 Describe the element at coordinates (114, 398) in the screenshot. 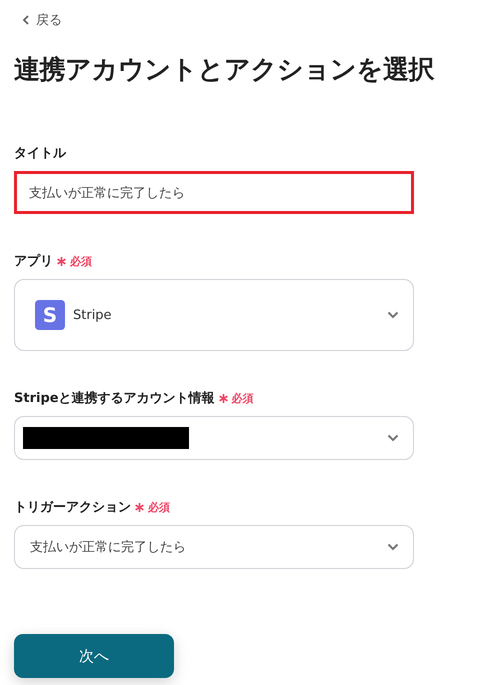

I see `field-label: Stripeと連携するアカウント情報` at that location.